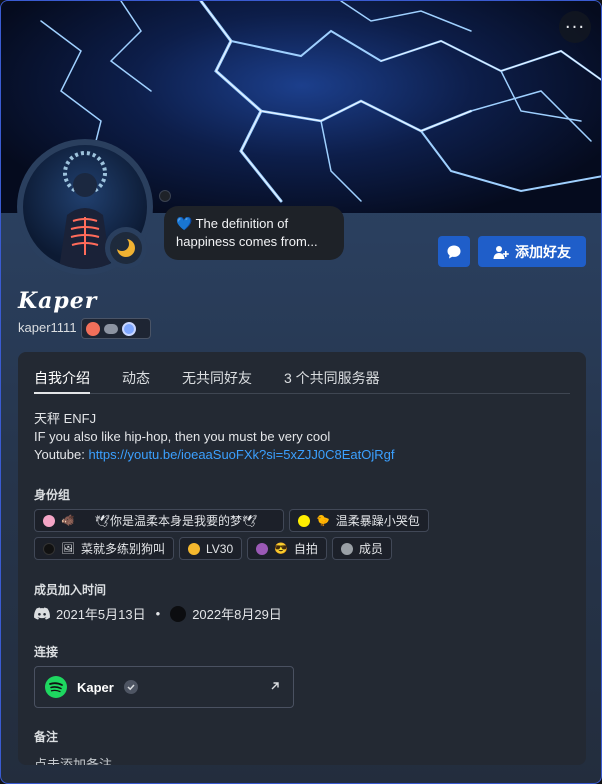 The image size is (602, 784). What do you see at coordinates (122, 549) in the screenshot?
I see `role-label: 菜就多练别狗叫` at bounding box center [122, 549].